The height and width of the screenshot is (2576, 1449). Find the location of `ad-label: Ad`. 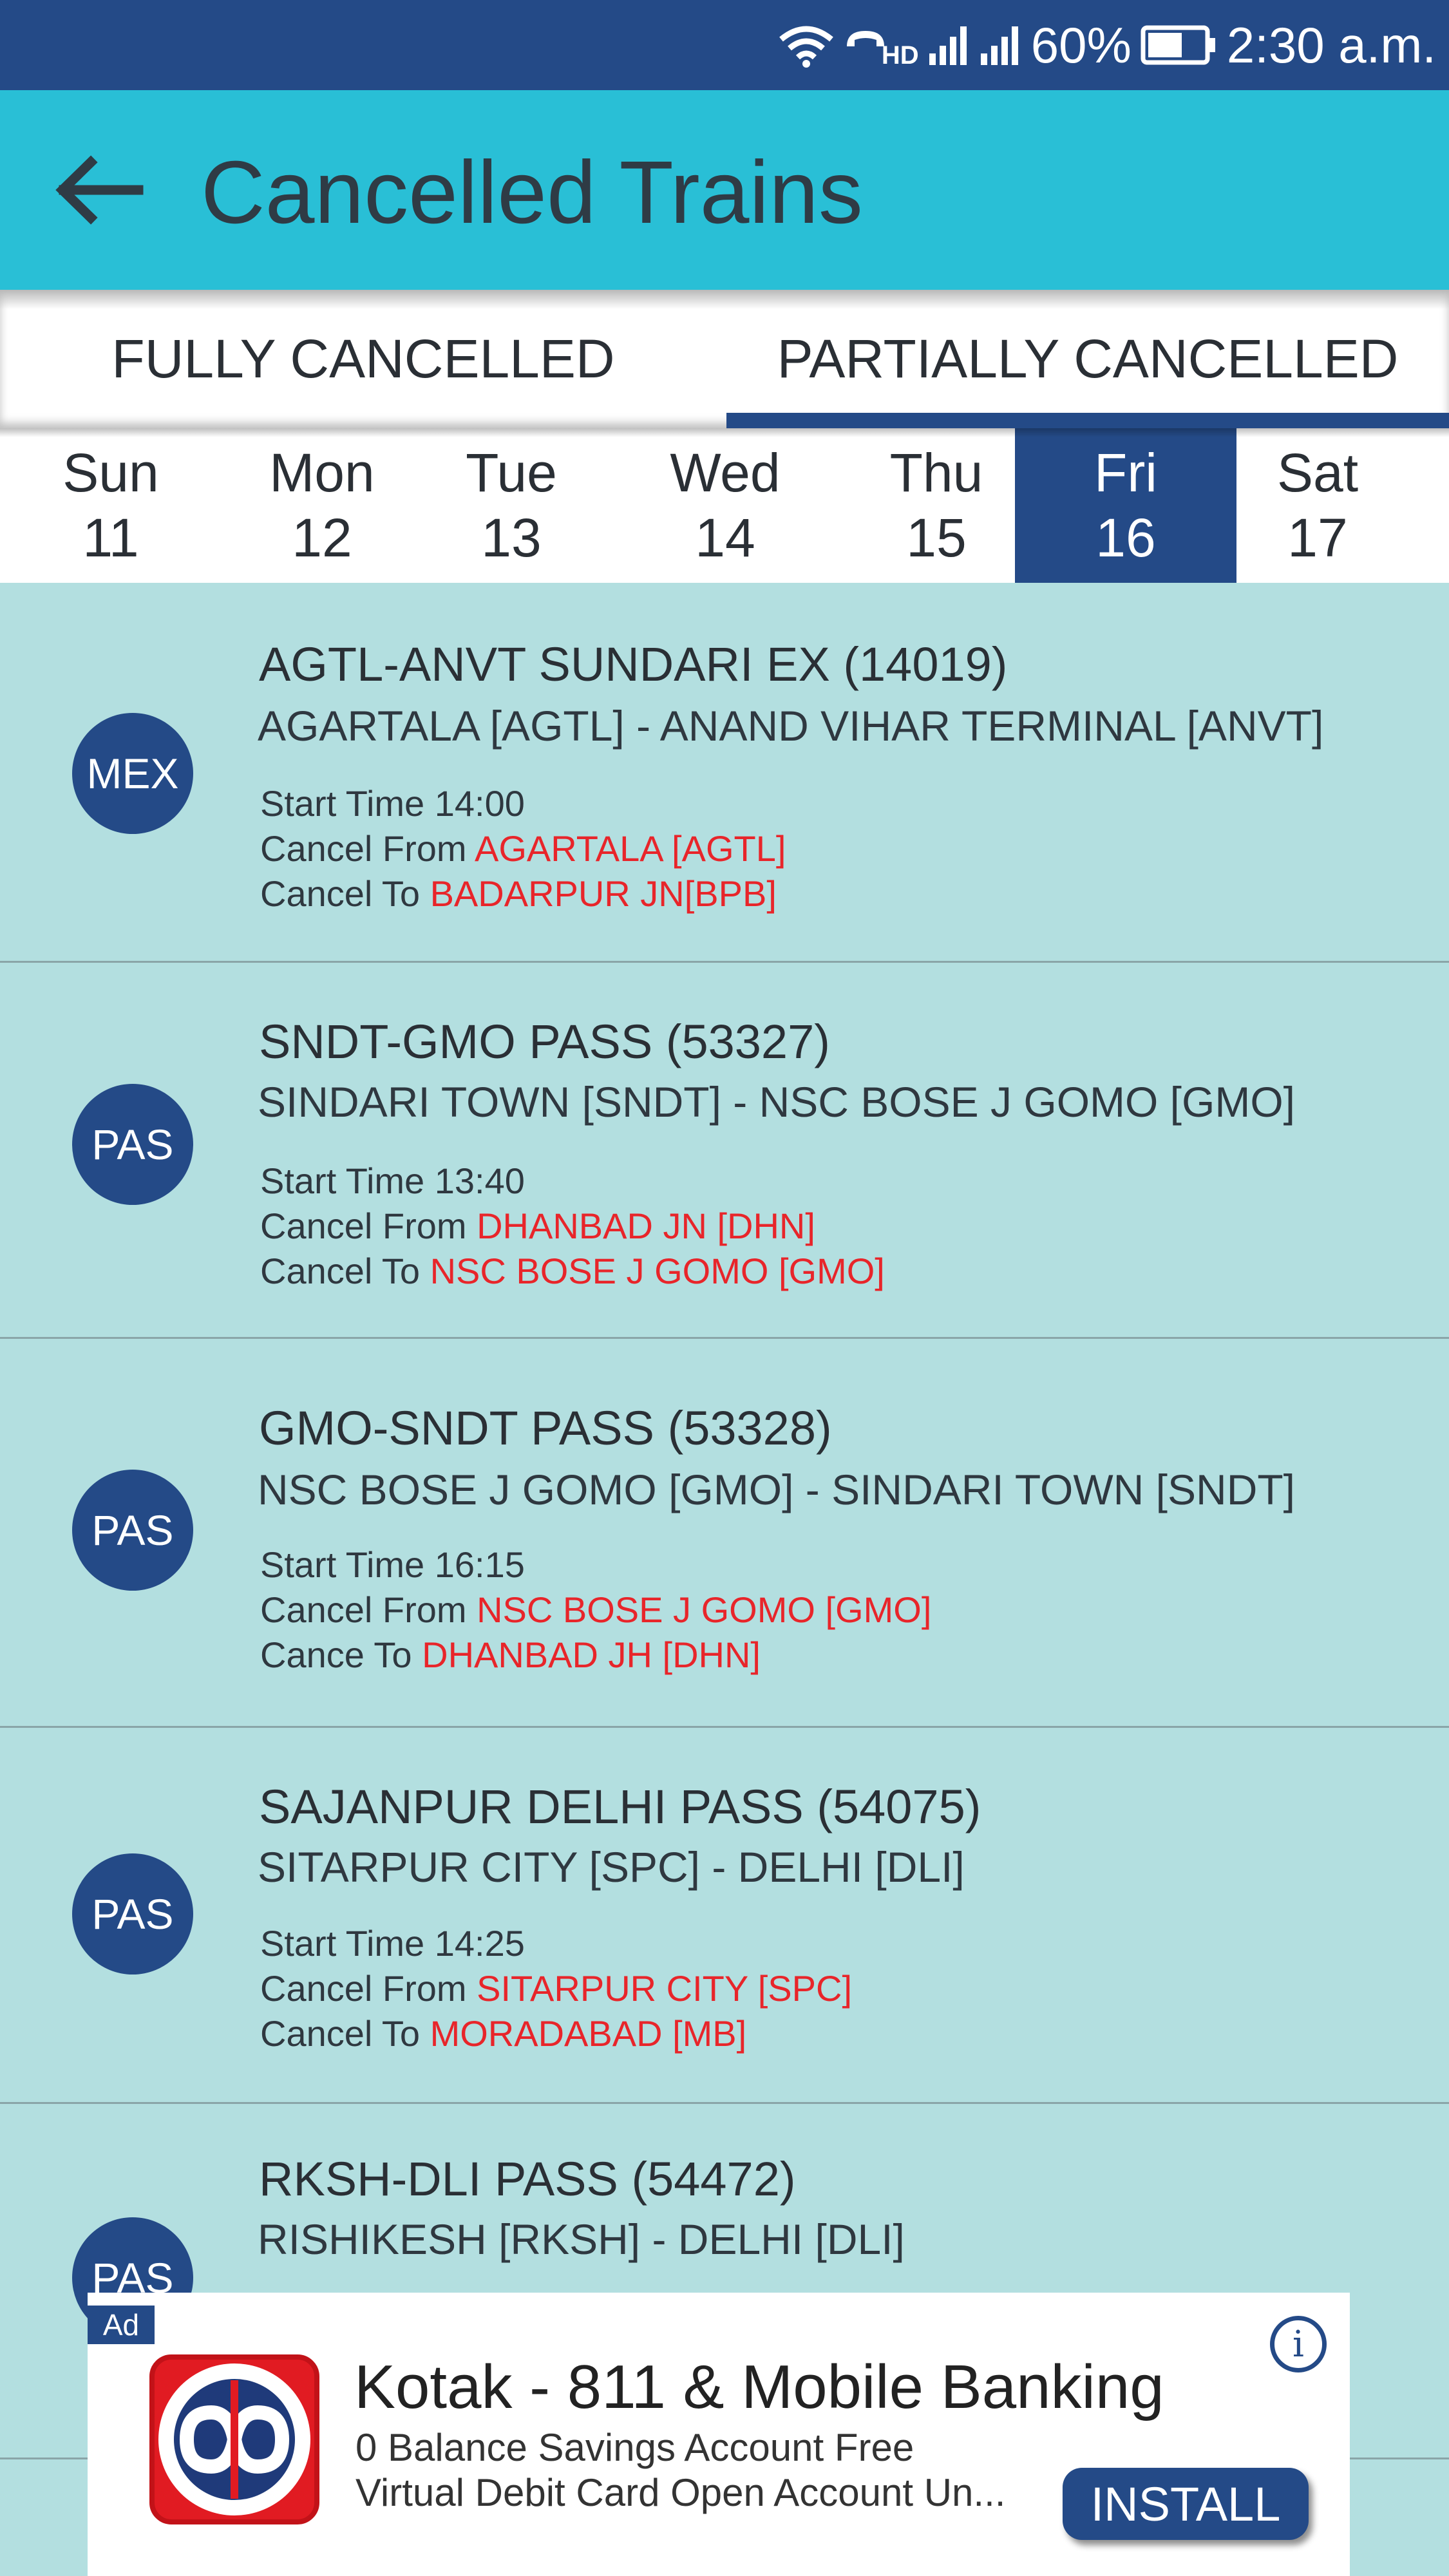

ad-label: Ad is located at coordinates (121, 2325).